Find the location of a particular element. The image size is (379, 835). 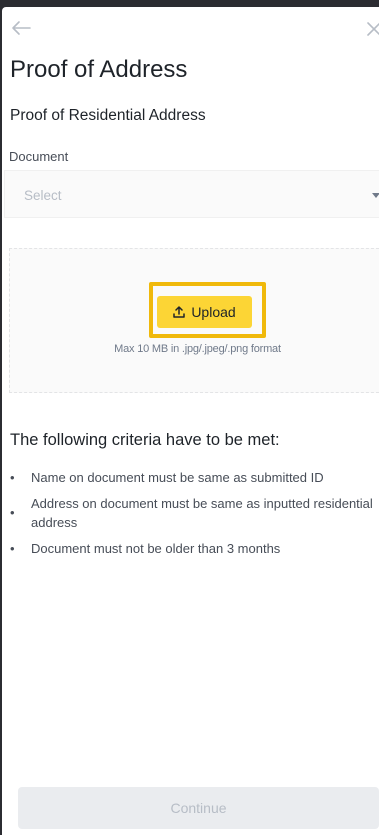

continue-button-label: Continue is located at coordinates (198, 808).